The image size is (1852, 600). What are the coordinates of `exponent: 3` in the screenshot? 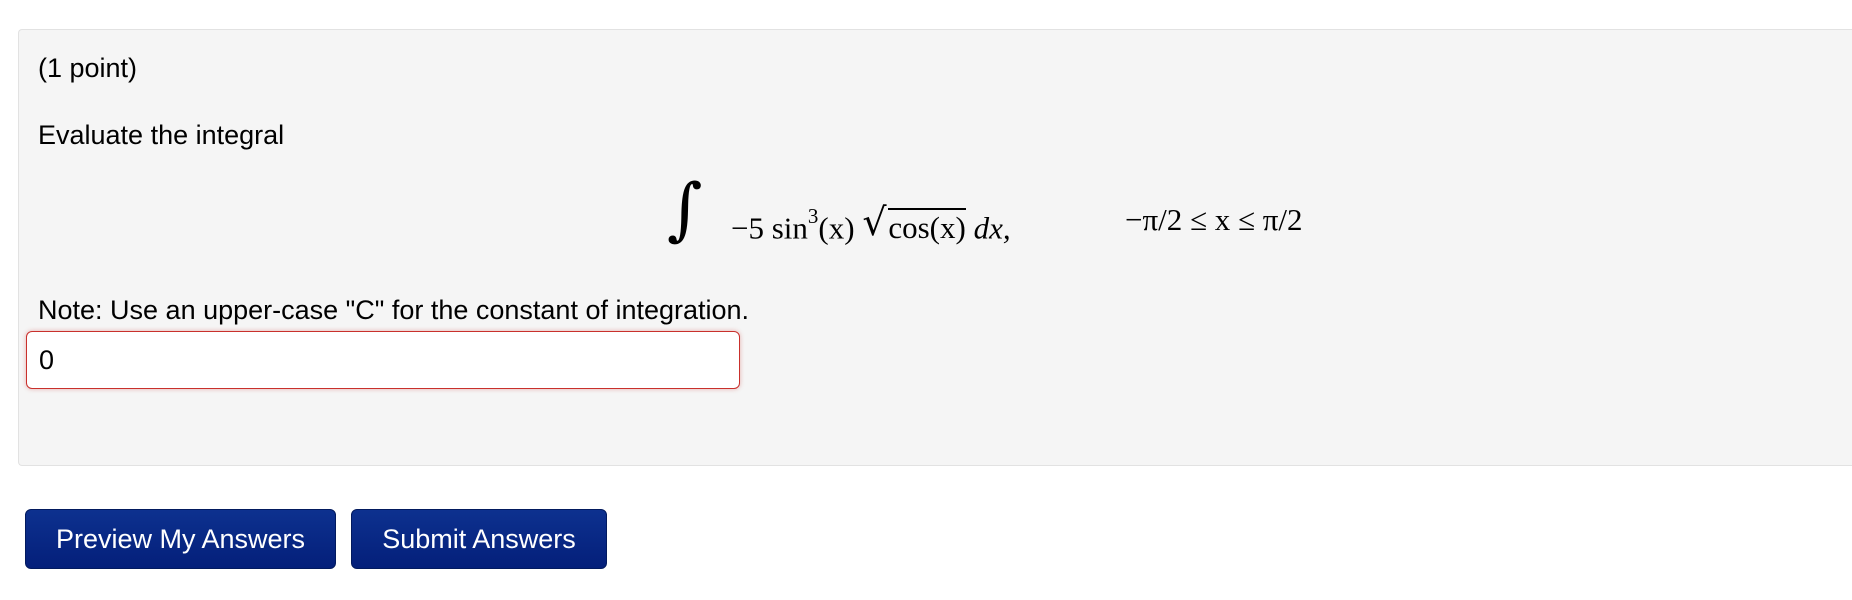 It's located at (813, 216).